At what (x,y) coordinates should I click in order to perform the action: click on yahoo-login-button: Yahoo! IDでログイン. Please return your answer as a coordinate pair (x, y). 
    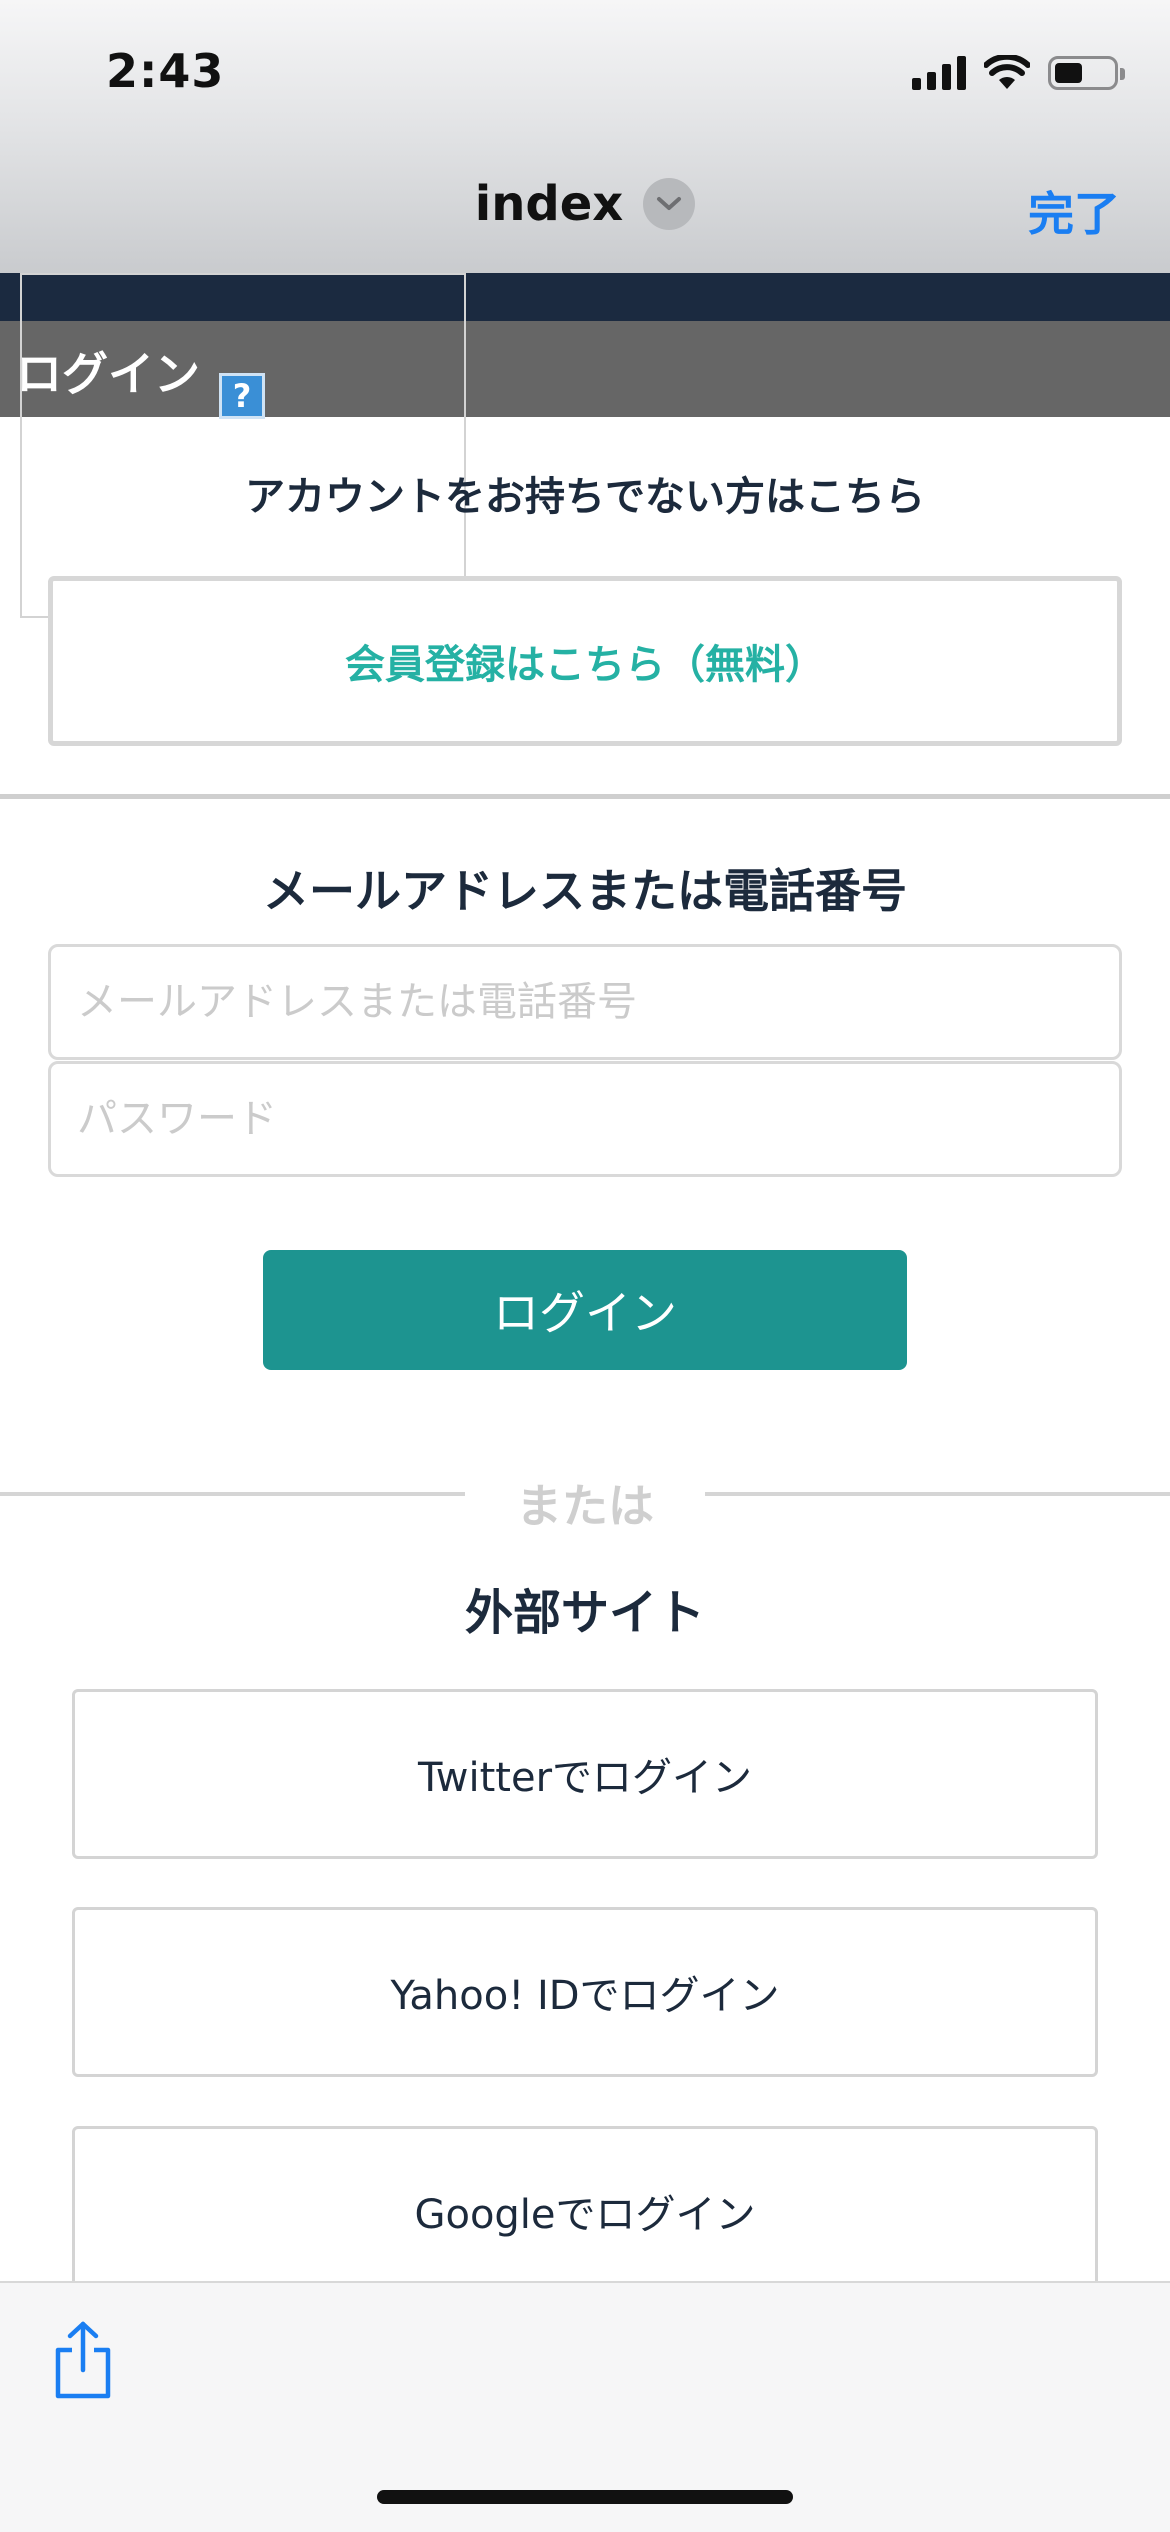
    Looking at the image, I should click on (585, 1992).